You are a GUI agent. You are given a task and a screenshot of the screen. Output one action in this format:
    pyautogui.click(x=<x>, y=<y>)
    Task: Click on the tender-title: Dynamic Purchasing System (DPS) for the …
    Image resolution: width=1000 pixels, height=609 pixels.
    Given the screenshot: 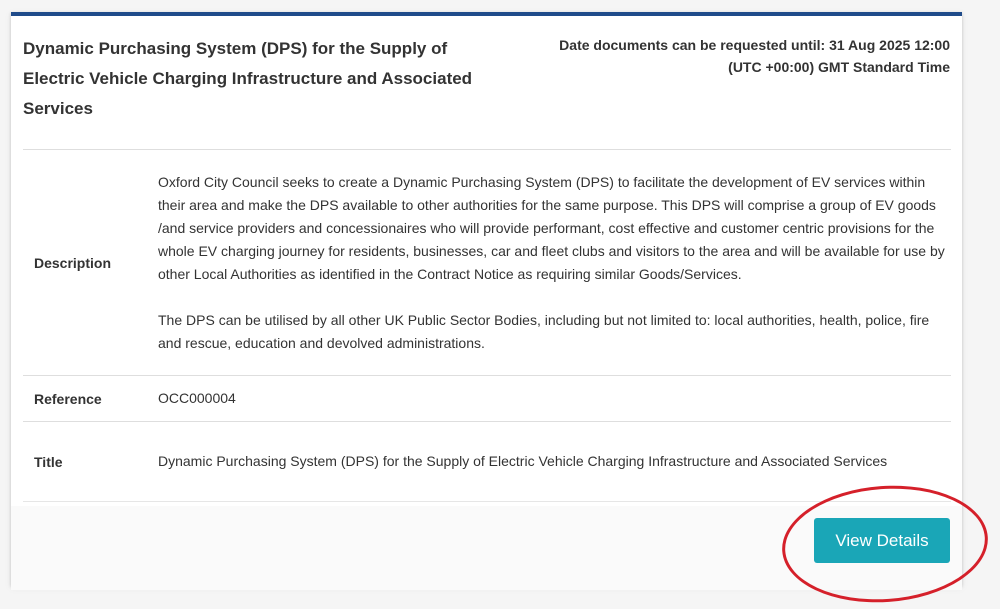 What is the action you would take?
    pyautogui.click(x=248, y=78)
    